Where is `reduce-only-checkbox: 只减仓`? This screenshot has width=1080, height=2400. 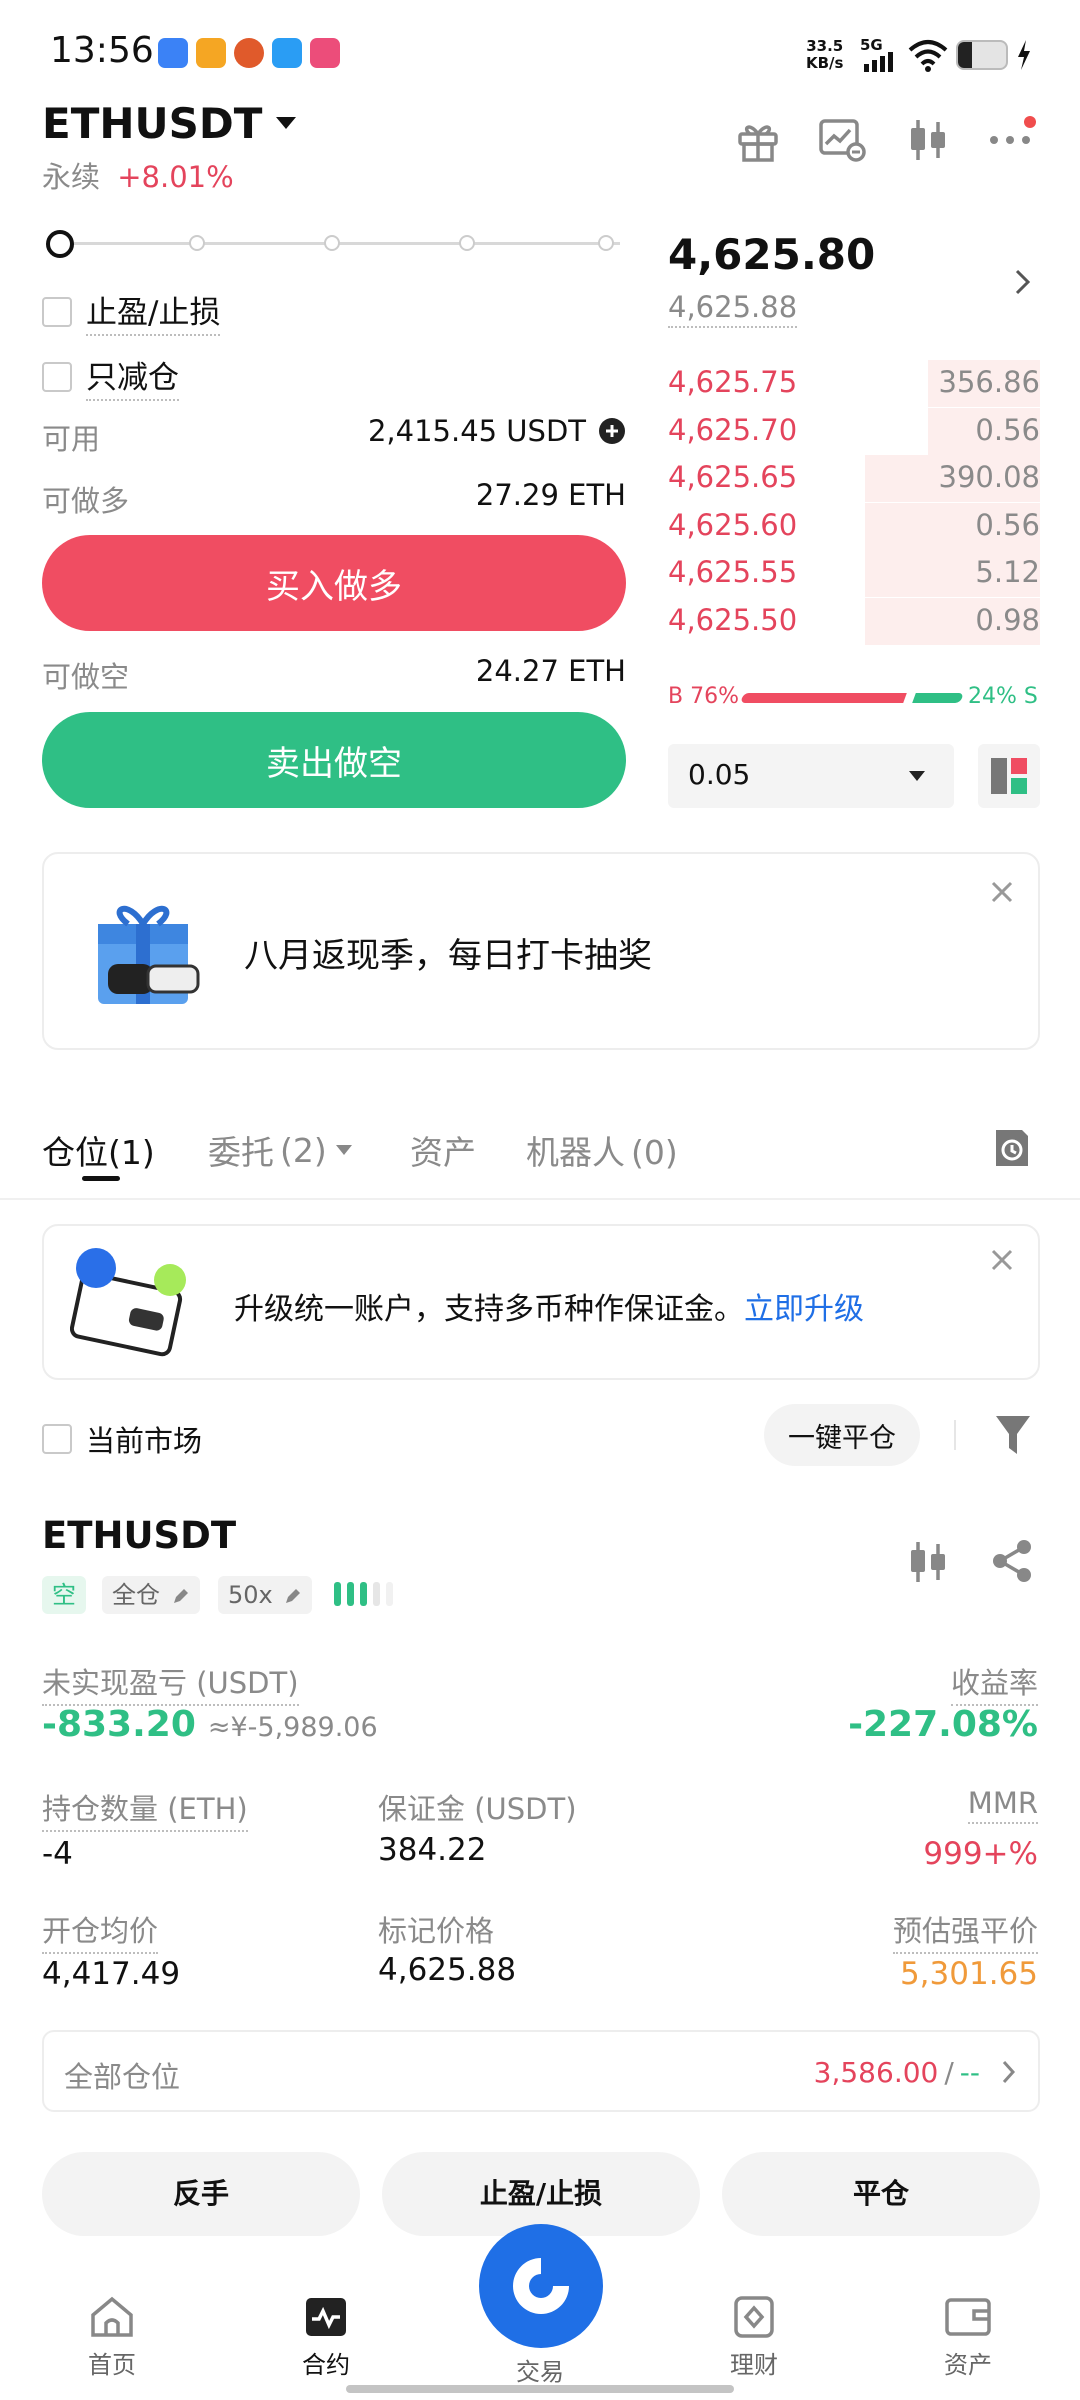 reduce-only-checkbox: 只减仓 is located at coordinates (110, 376).